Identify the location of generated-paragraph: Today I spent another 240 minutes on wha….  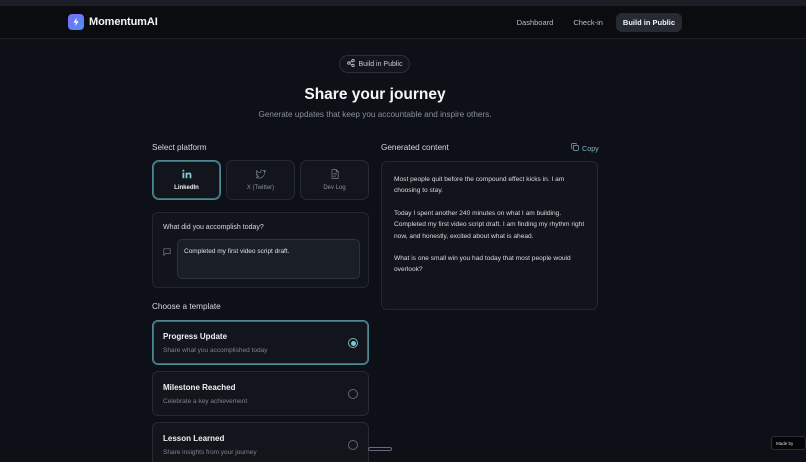
(489, 224).